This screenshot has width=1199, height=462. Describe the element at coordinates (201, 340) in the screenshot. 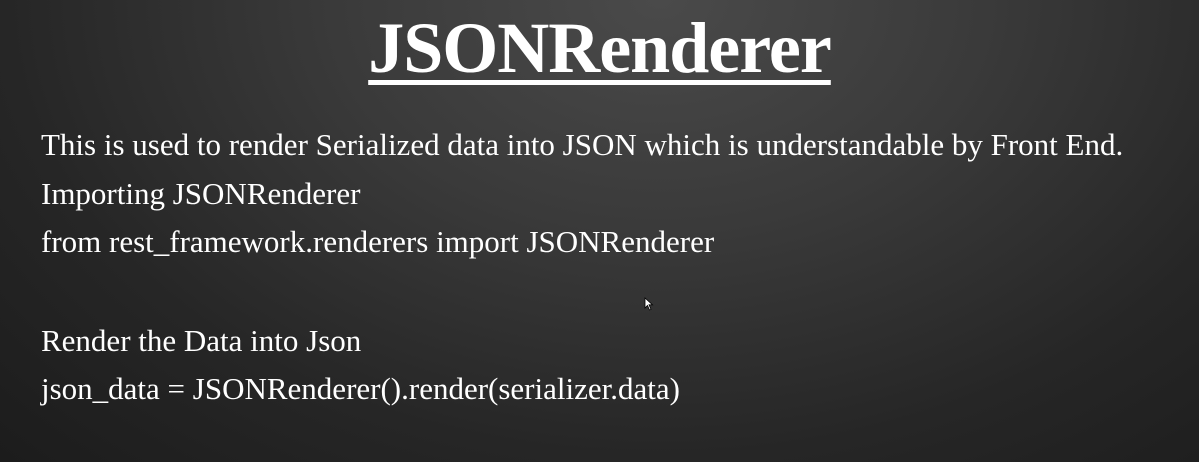

I see `render-heading: Render the Data into Json` at that location.